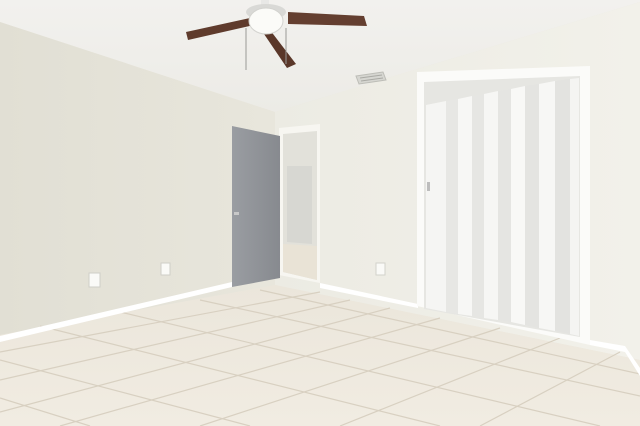 This screenshot has height=426, width=640. I want to click on outlet-right, so click(380, 269).